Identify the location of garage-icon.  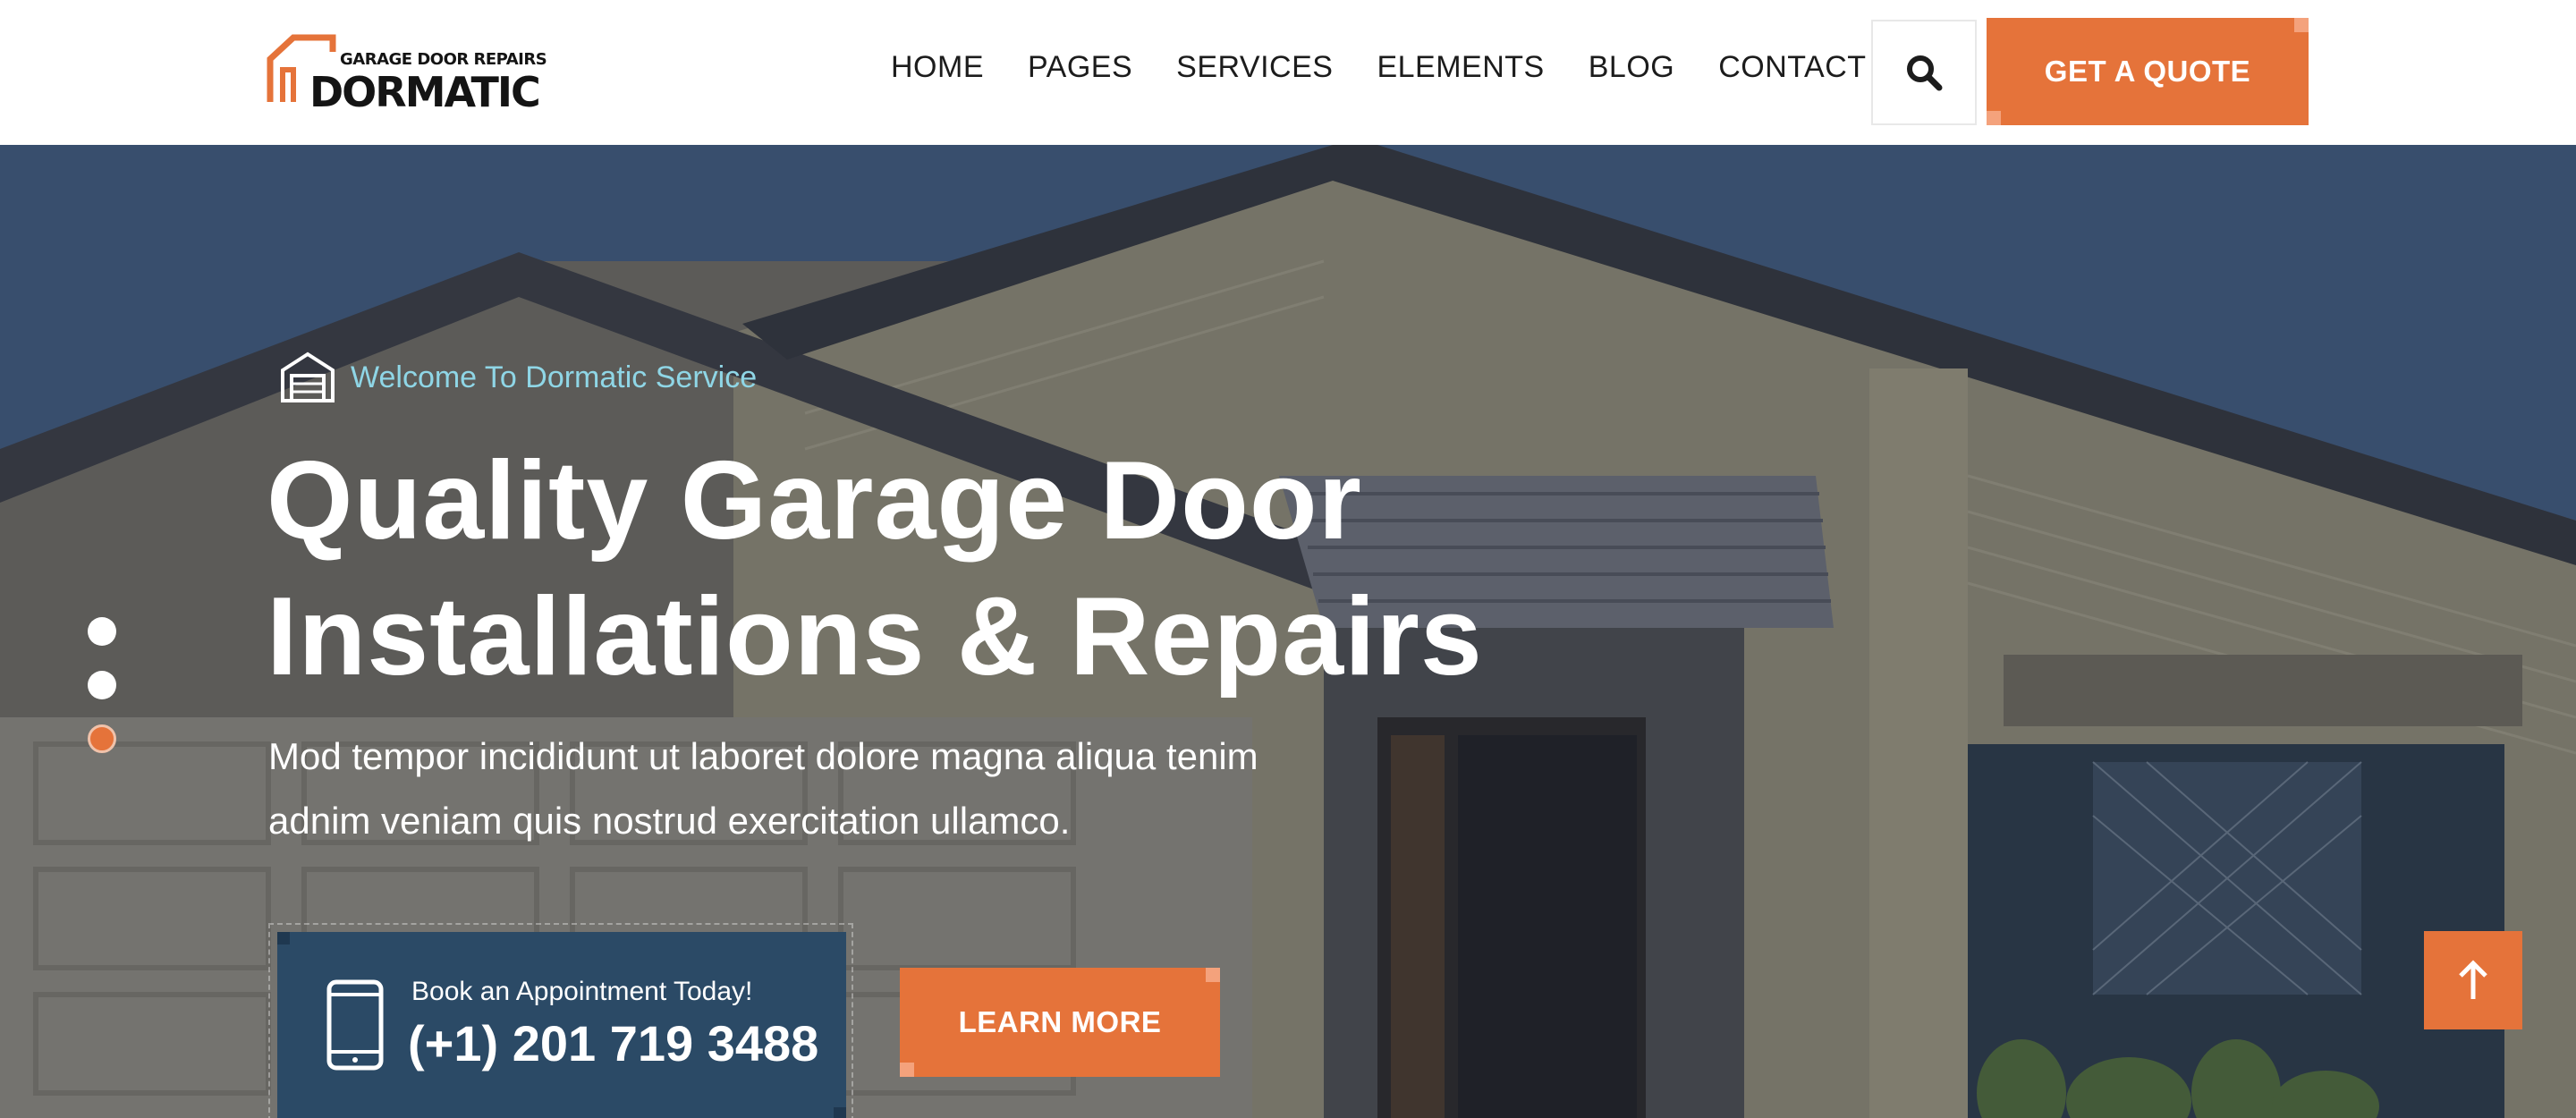
(308, 377).